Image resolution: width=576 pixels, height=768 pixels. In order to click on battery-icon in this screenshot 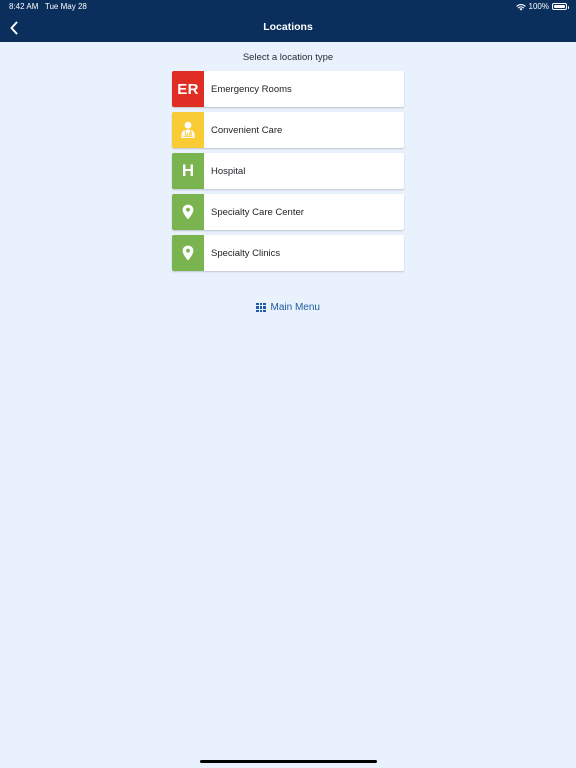, I will do `click(560, 6)`.